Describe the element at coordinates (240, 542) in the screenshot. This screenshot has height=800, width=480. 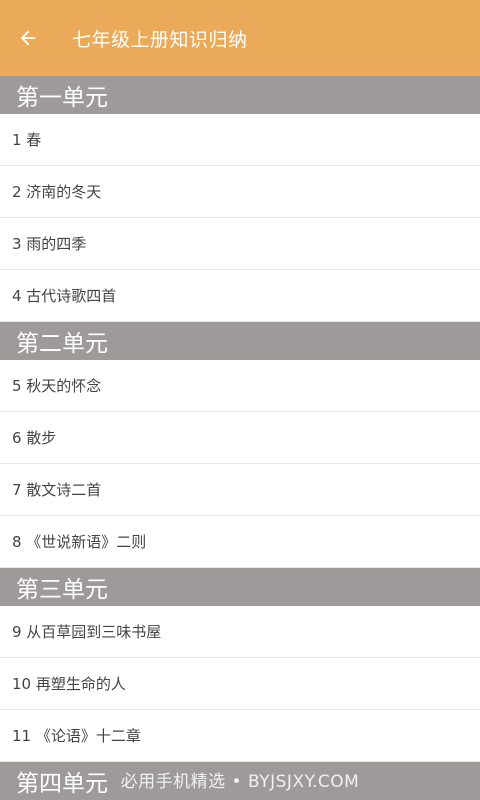
I see `list-item: 8 《世说新语》二则` at that location.